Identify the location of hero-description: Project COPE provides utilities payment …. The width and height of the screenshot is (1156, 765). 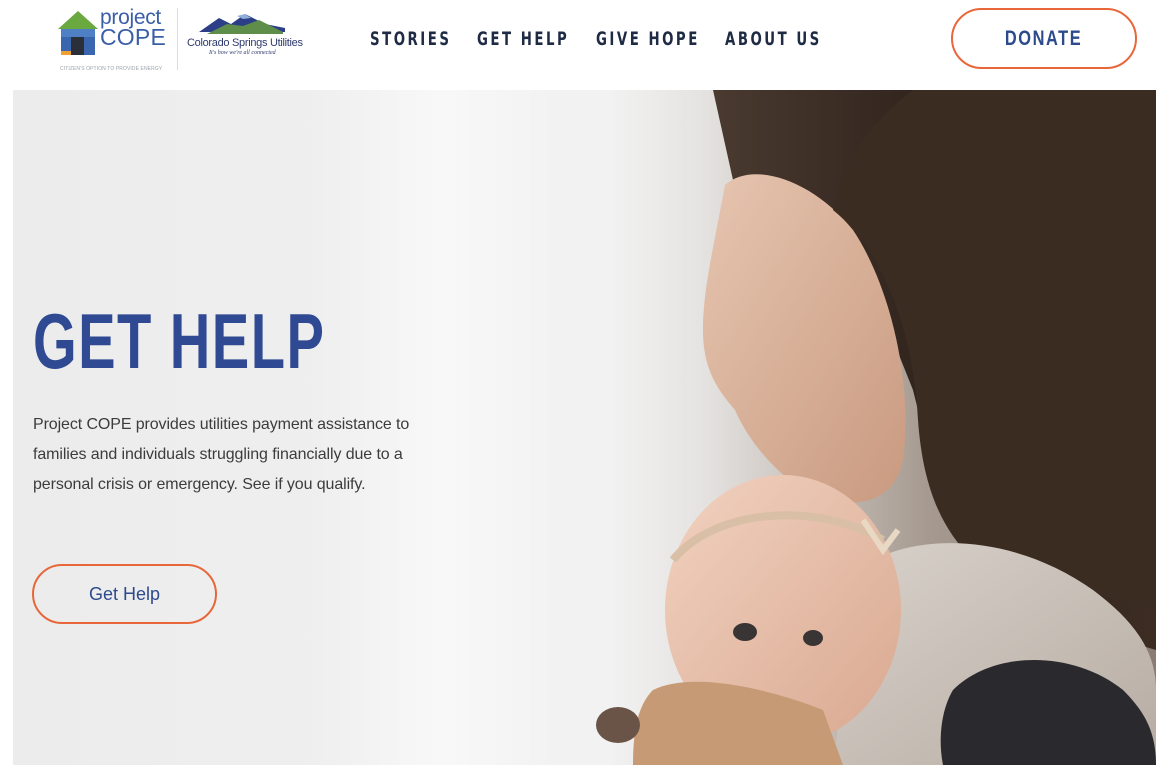
(221, 454).